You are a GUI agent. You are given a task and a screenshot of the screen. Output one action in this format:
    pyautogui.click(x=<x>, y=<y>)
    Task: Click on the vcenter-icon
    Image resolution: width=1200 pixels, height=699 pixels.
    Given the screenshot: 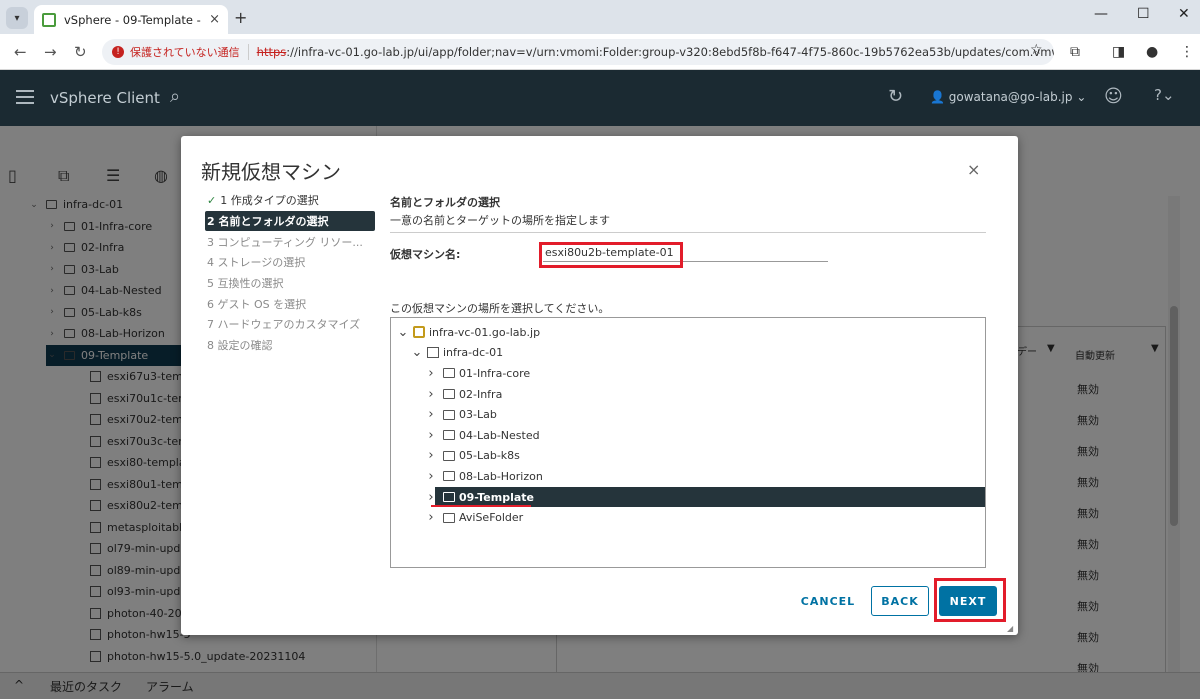 What is the action you would take?
    pyautogui.click(x=419, y=332)
    